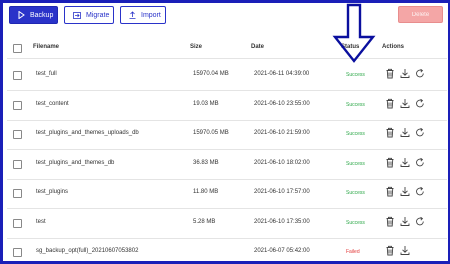  Describe the element at coordinates (206, 162) in the screenshot. I see `backup-size: 36.83 MB` at that location.